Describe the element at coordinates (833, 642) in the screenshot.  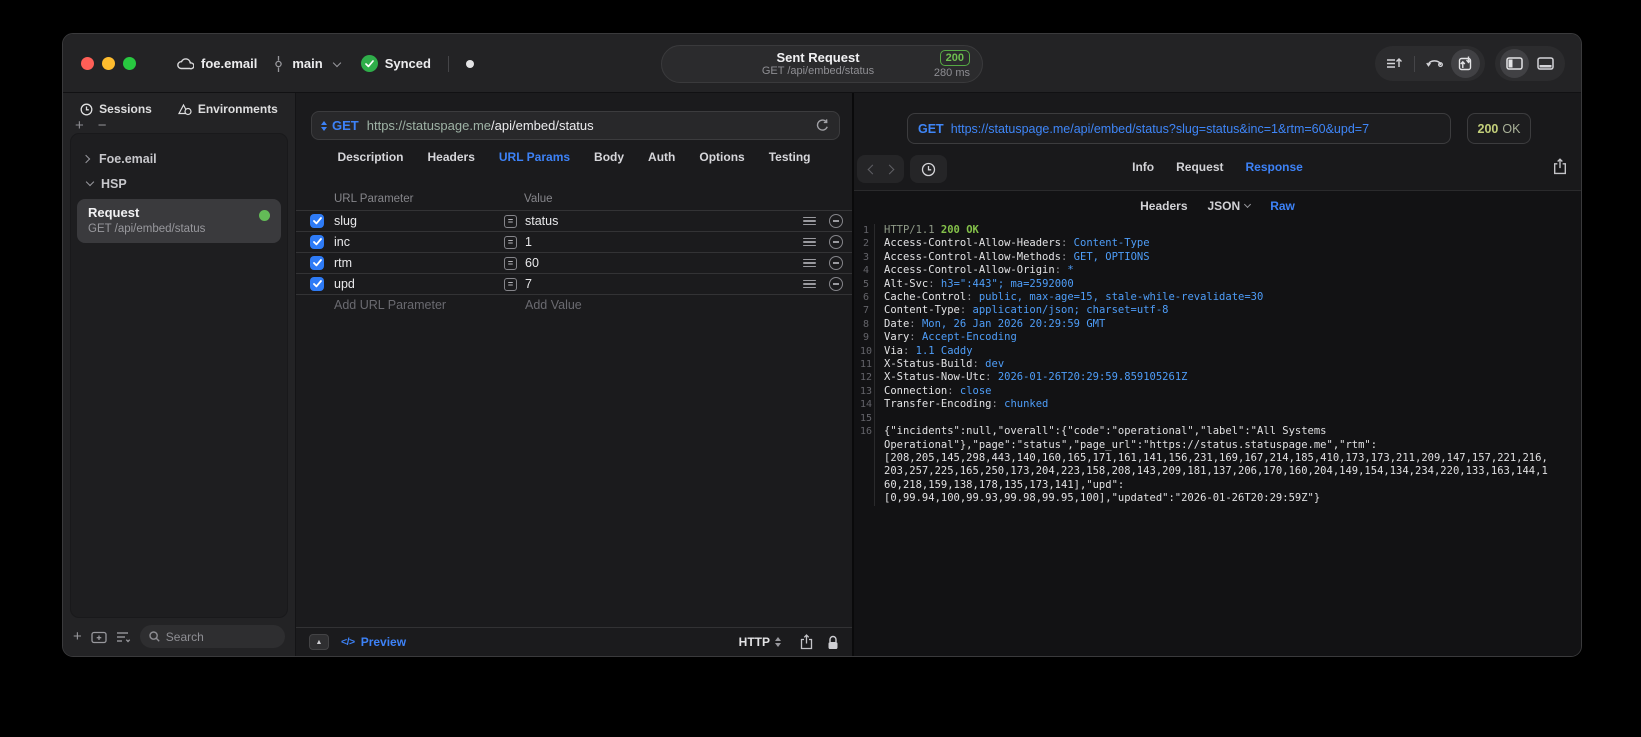
I see `lock-icon` at that location.